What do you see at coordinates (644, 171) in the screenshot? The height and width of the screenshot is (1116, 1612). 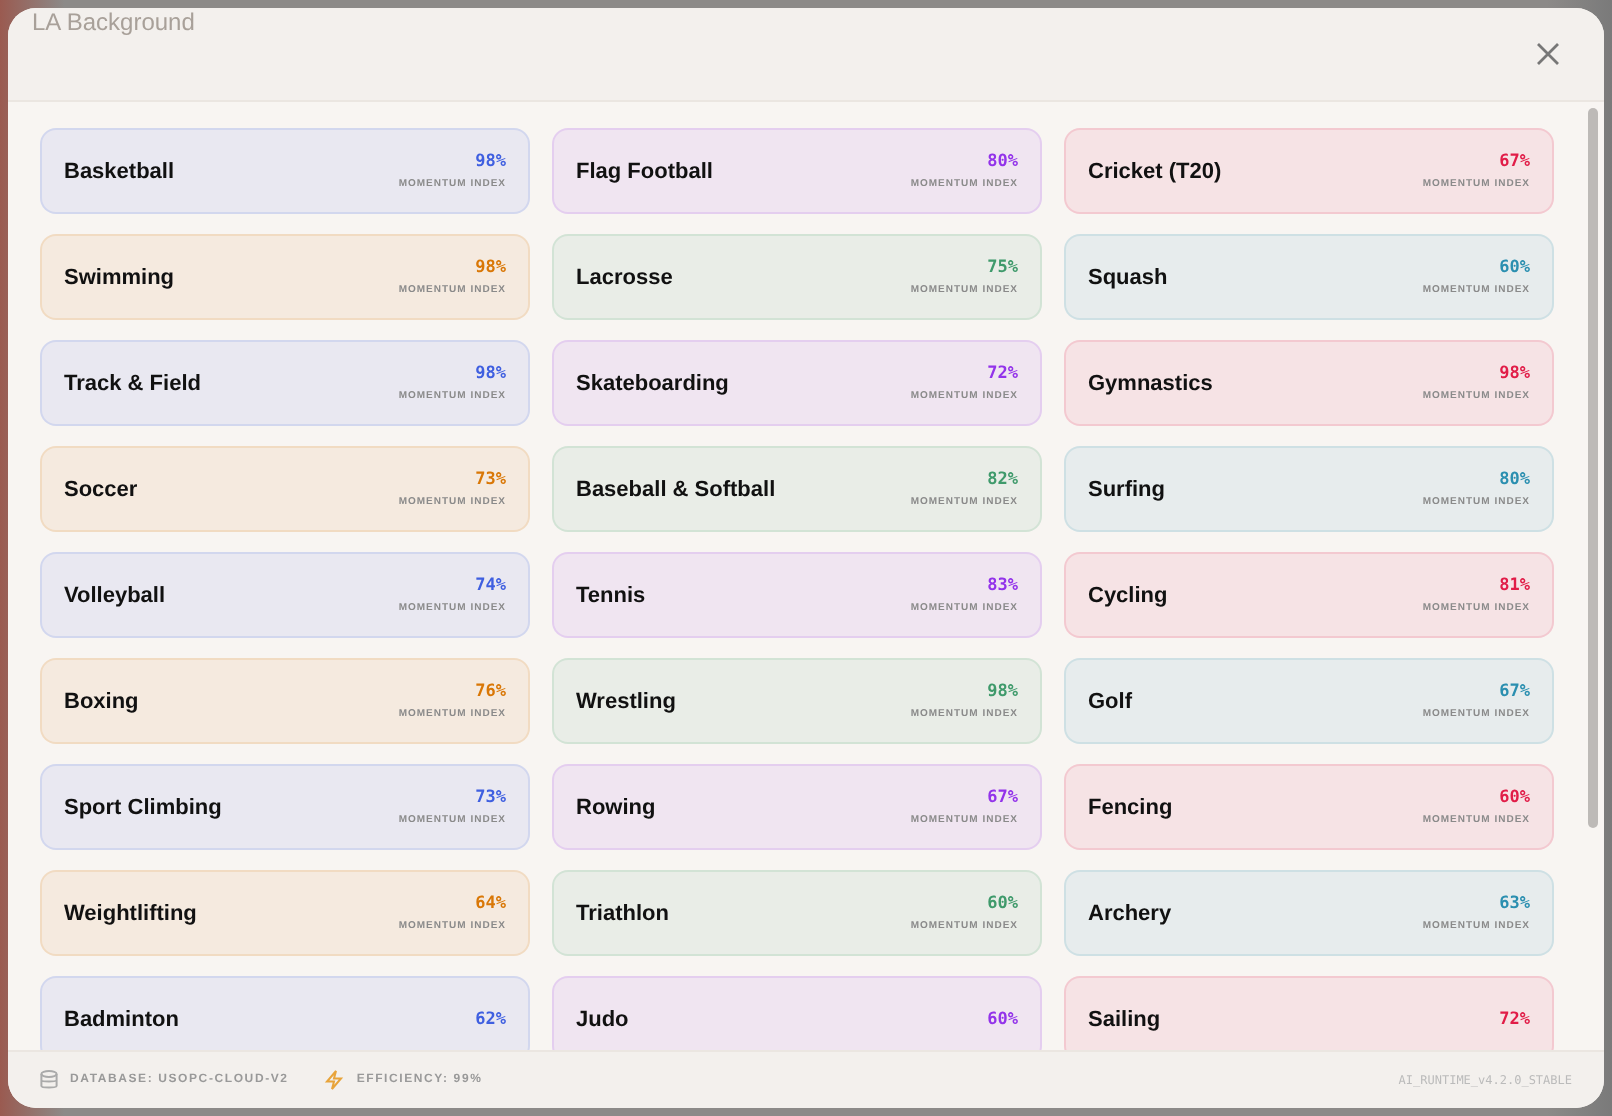 I see `sport-name: Flag Football` at bounding box center [644, 171].